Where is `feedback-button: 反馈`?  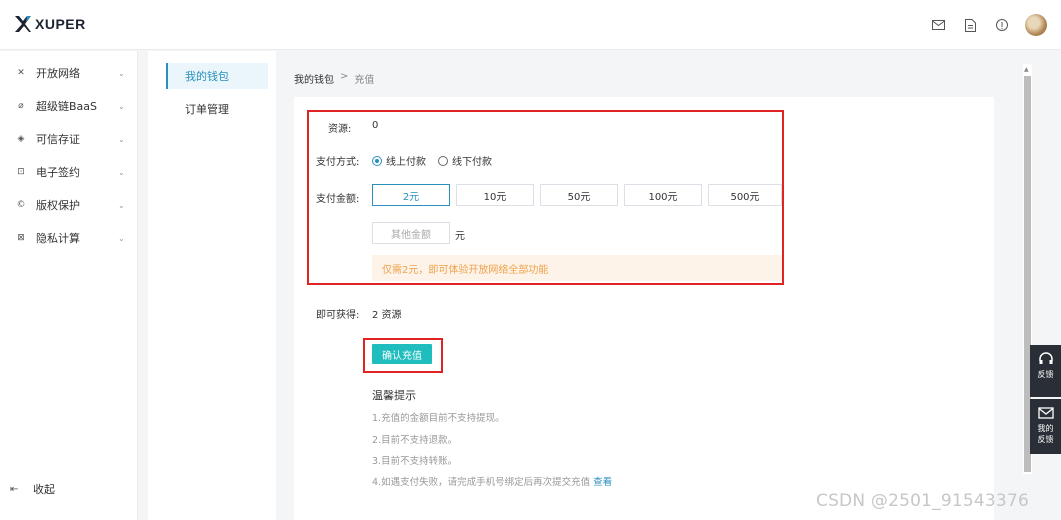
feedback-button: 反馈 is located at coordinates (1045, 371).